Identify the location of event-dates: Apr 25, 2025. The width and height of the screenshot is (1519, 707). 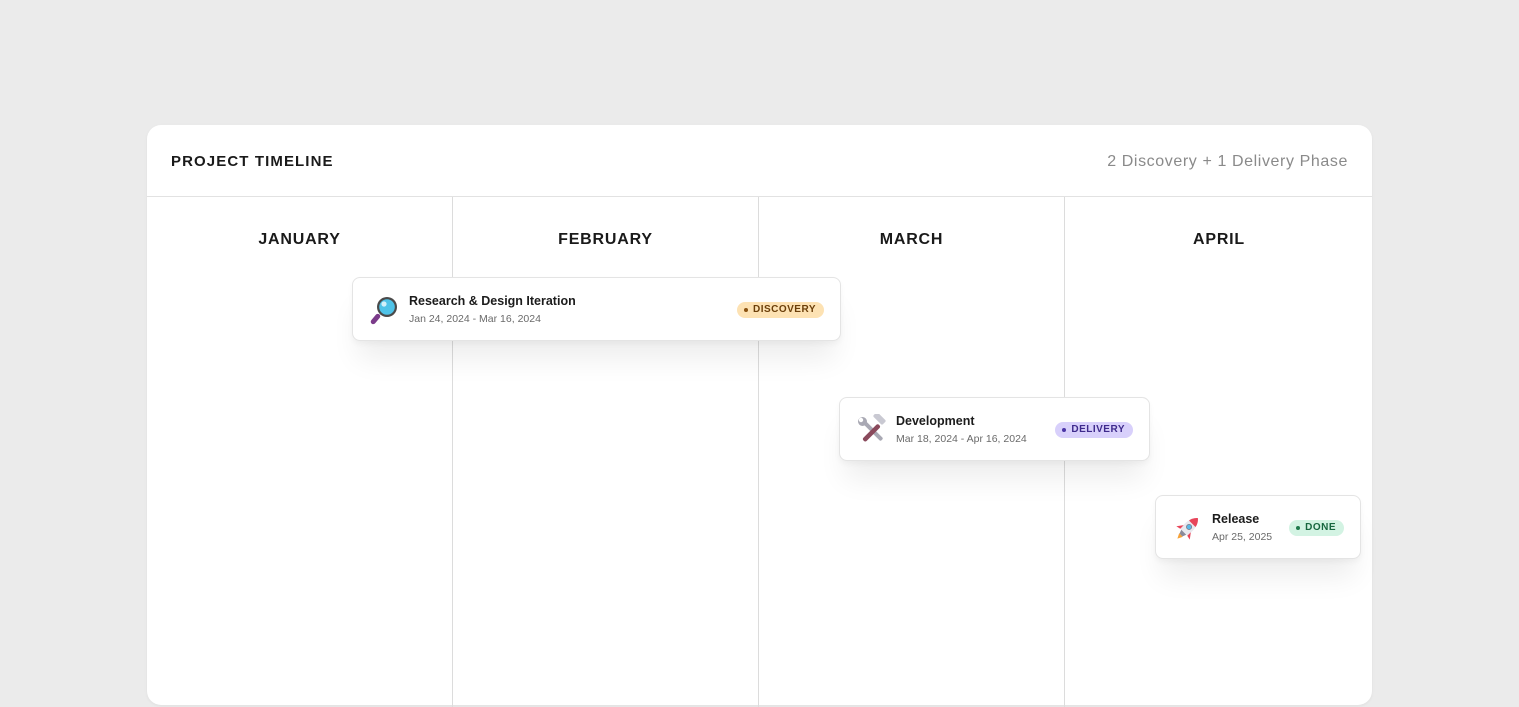
(1242, 537).